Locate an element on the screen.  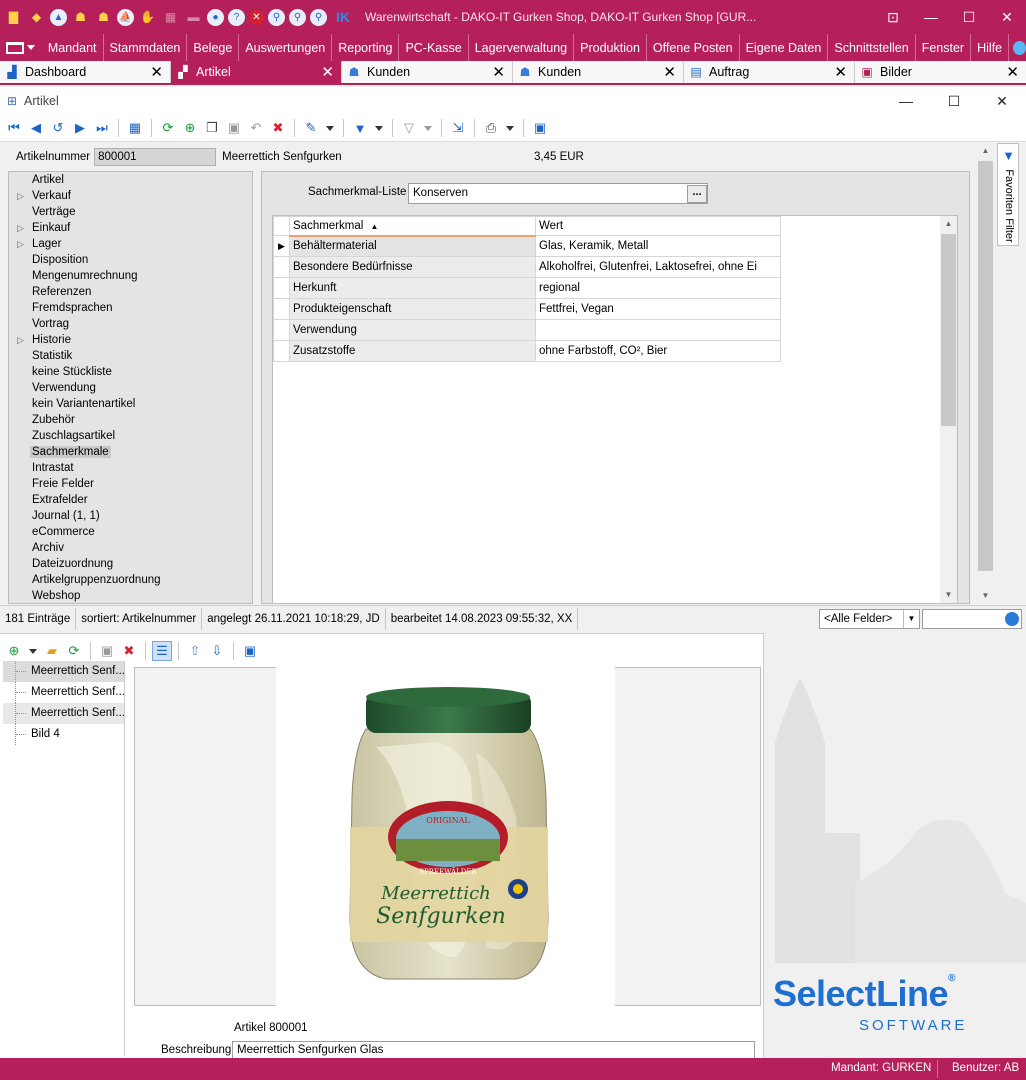
filter-icon: ▼ is located at coordinates (360, 128).